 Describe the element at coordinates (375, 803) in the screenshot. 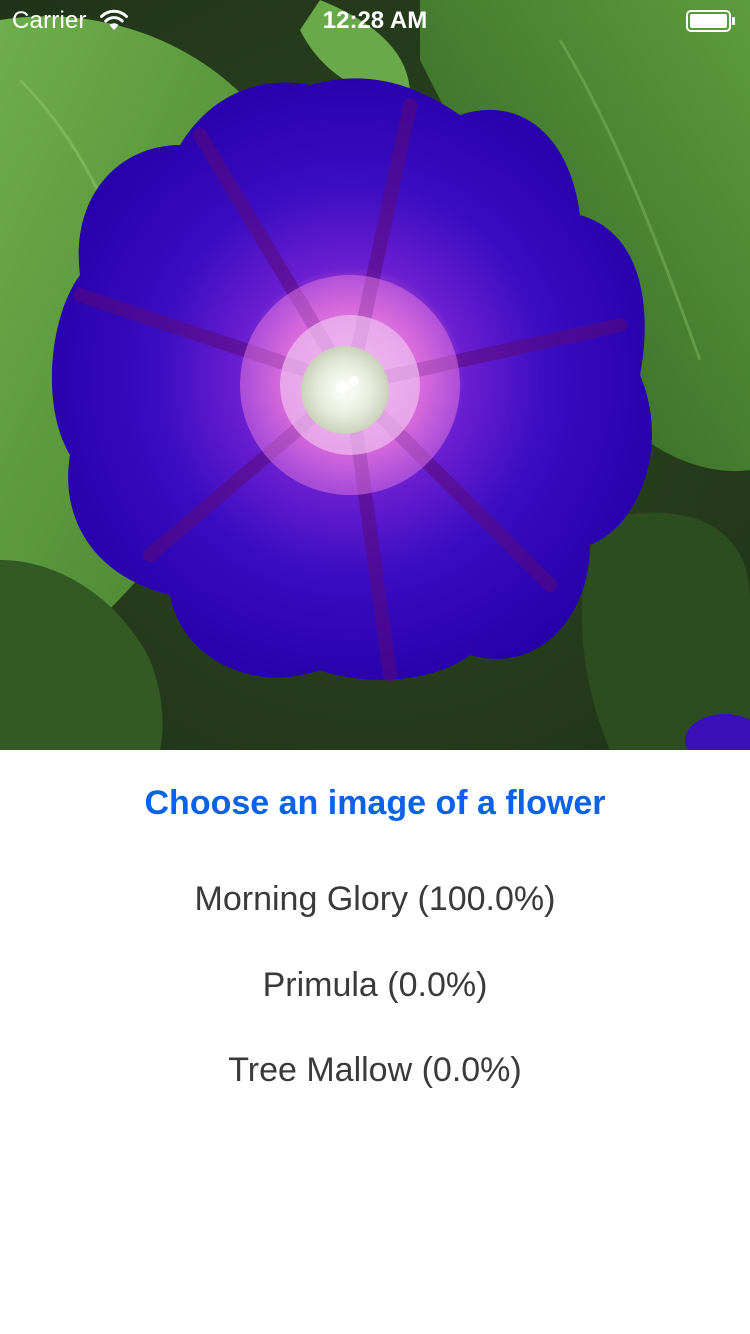

I see `choose-image-button: Choose an image of a flower` at that location.